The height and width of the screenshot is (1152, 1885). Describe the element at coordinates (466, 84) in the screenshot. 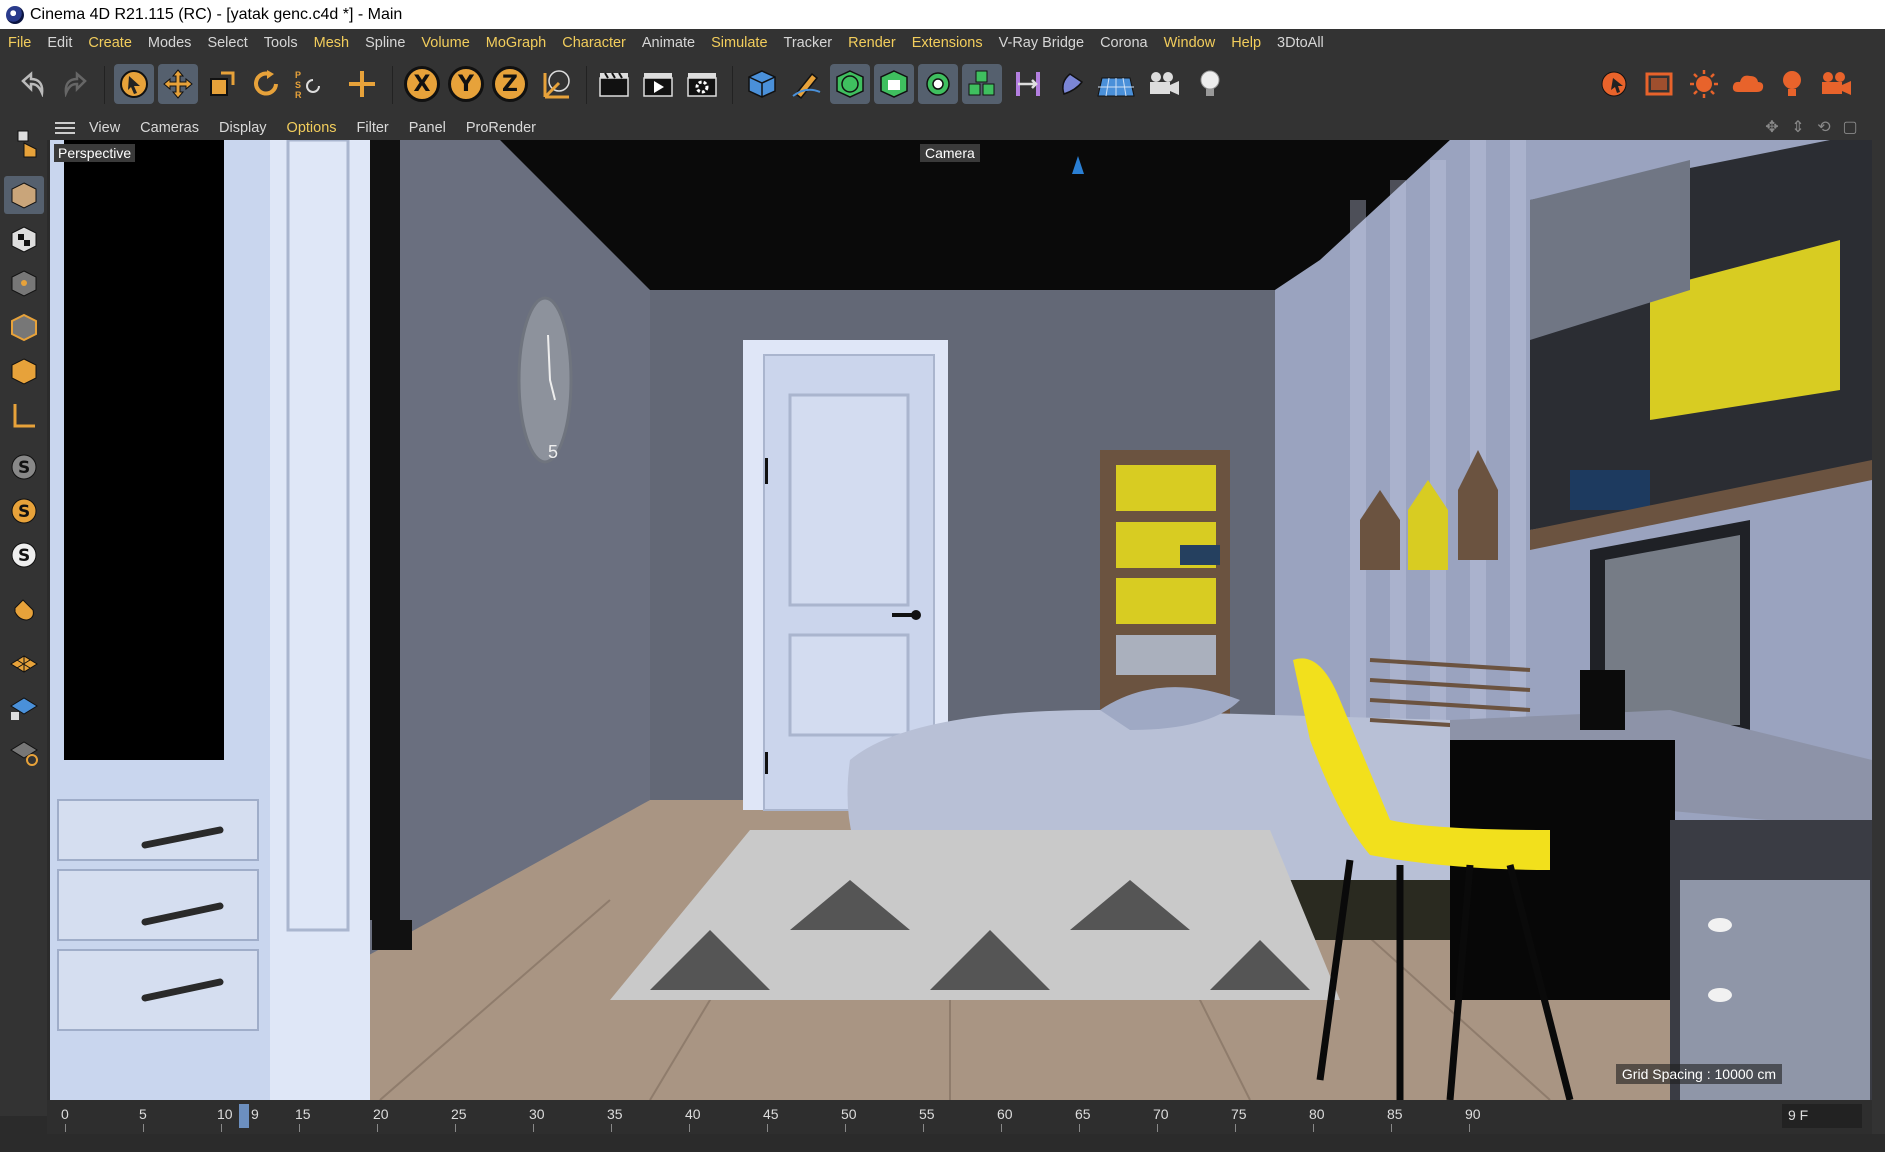

I see `y-axis-lock-button: Y` at that location.